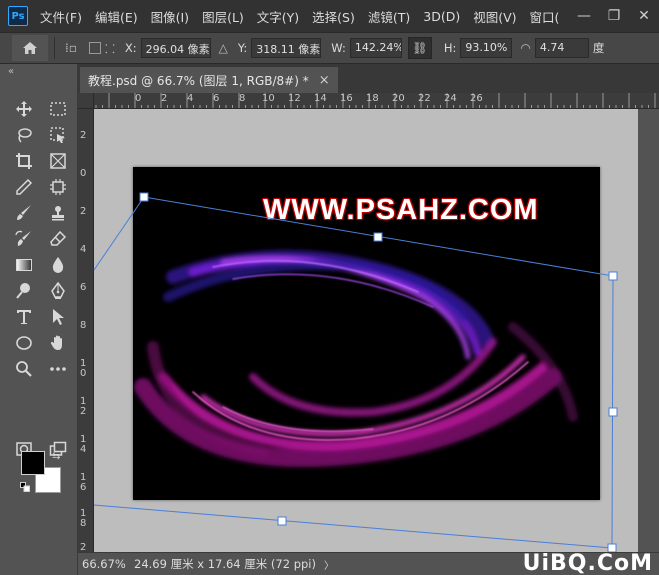 This screenshot has height=575, width=659. What do you see at coordinates (58, 109) in the screenshot?
I see `marquee-tool-icon` at bounding box center [58, 109].